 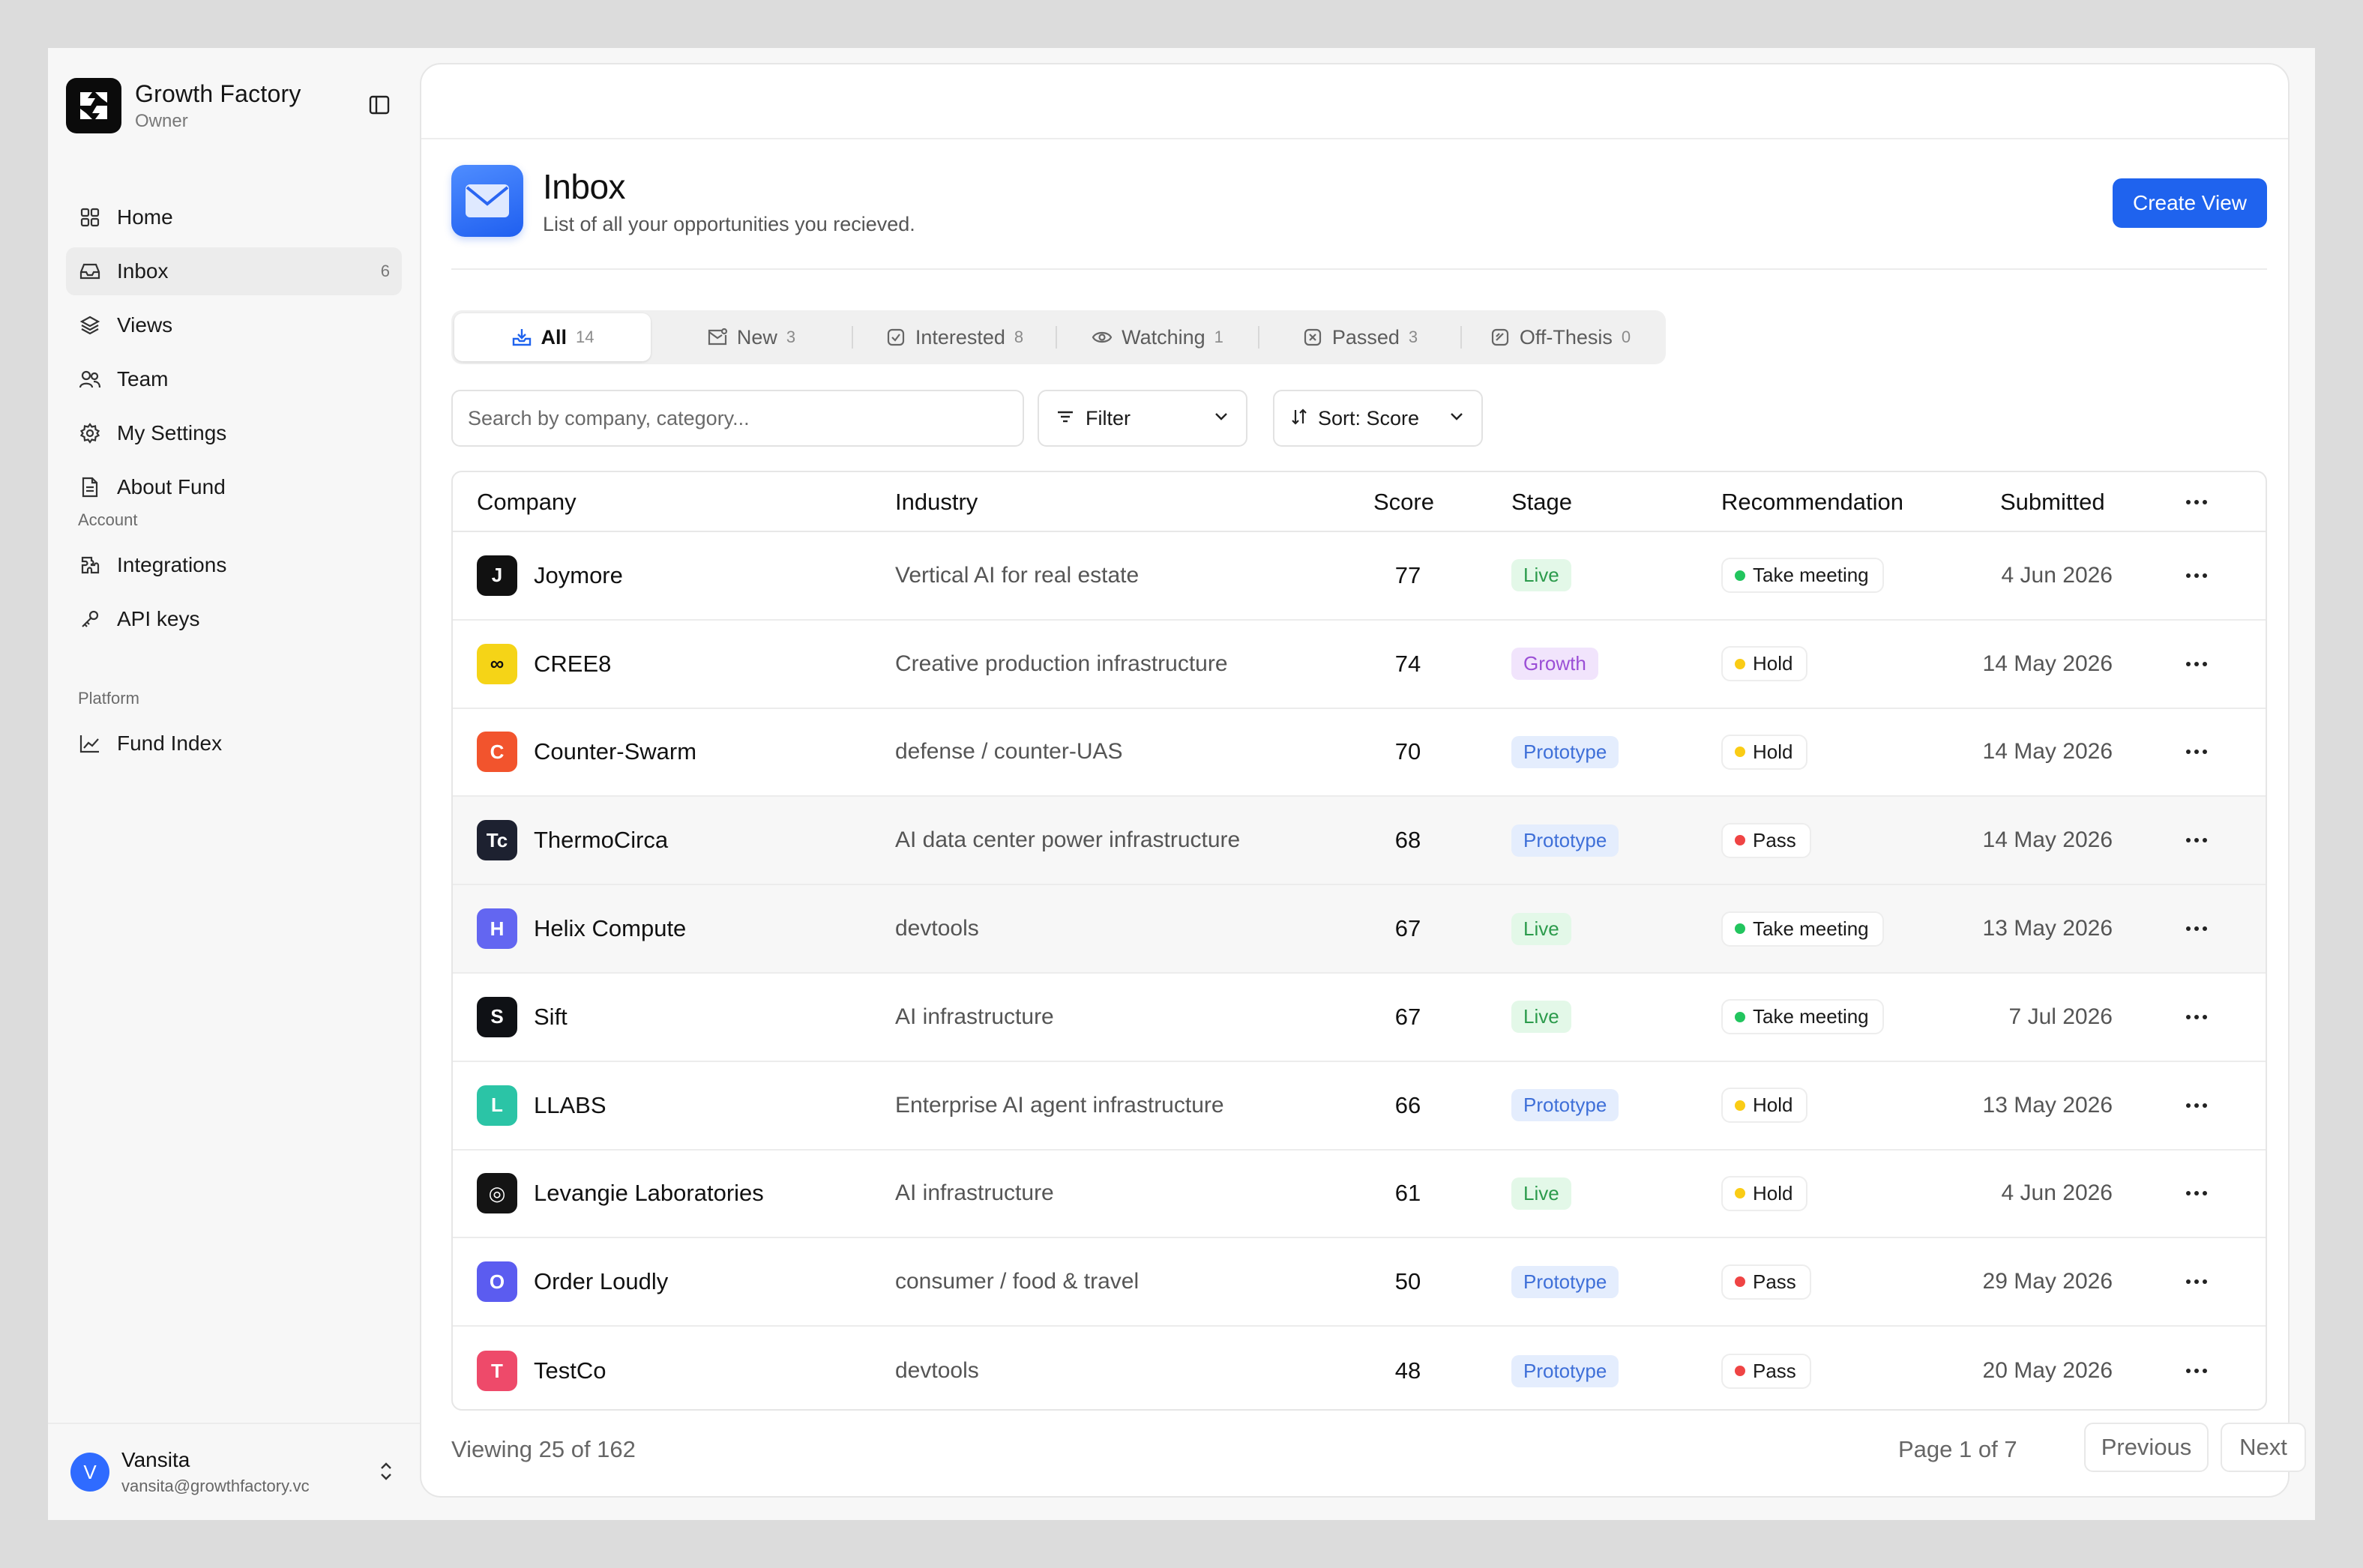 What do you see at coordinates (1359, 269) in the screenshot?
I see `divider` at bounding box center [1359, 269].